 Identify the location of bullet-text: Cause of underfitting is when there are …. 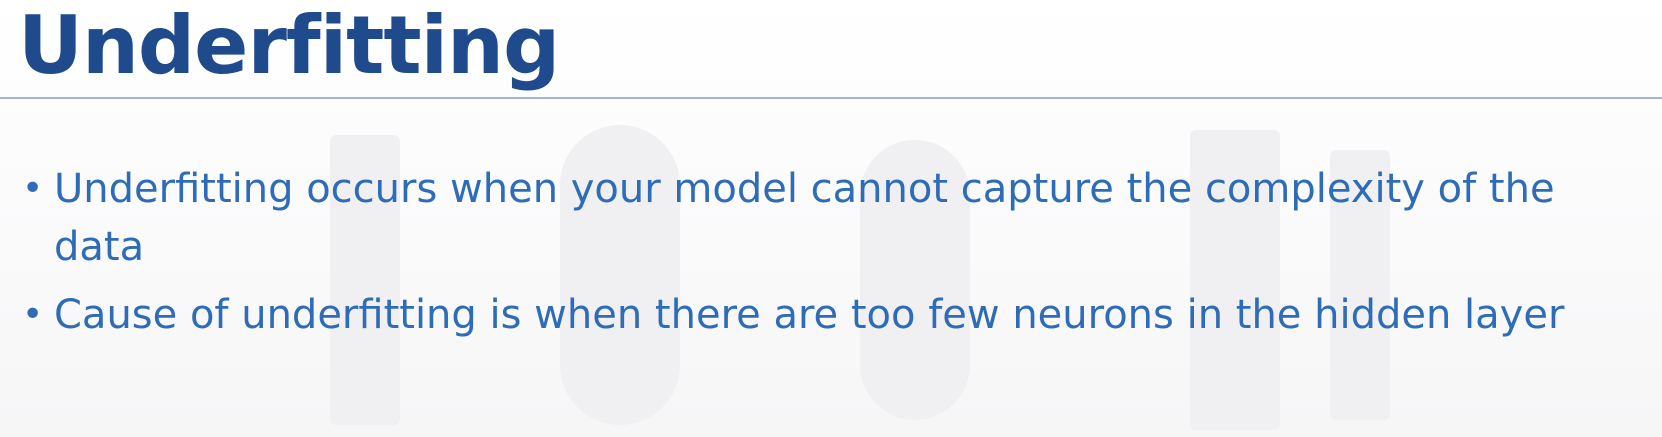
(809, 315).